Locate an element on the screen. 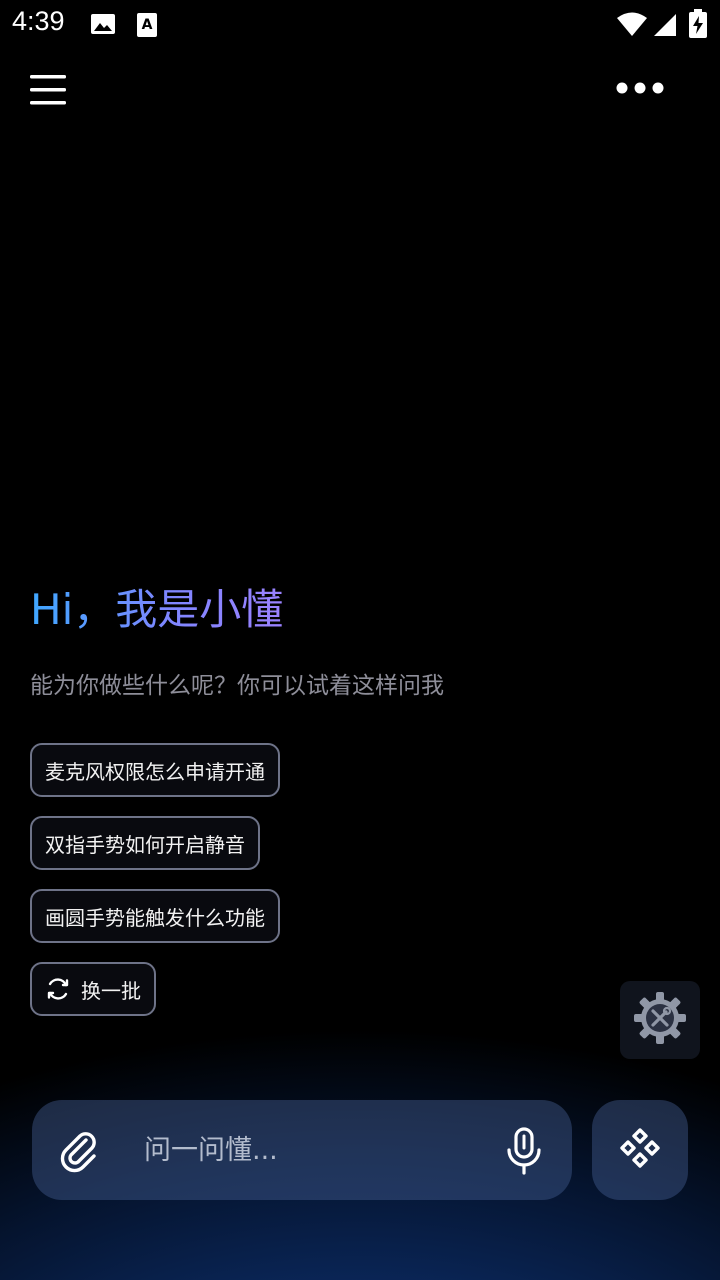  greeting-title: Hi，我是小懂 is located at coordinates (157, 609).